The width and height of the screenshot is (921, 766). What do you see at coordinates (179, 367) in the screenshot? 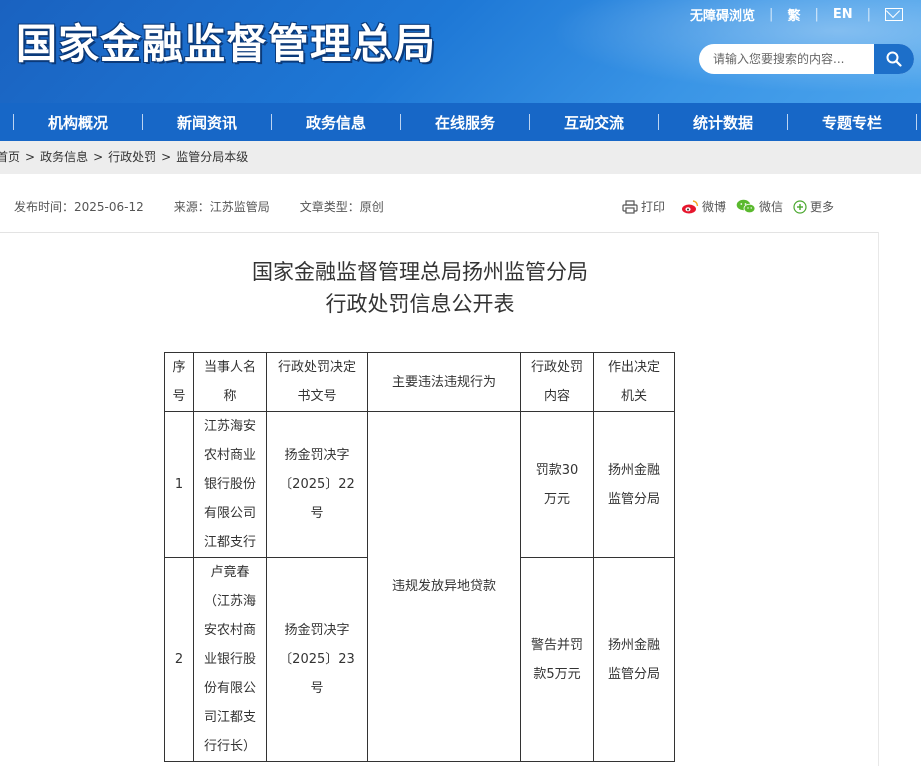
I see `header-text: 序` at bounding box center [179, 367].